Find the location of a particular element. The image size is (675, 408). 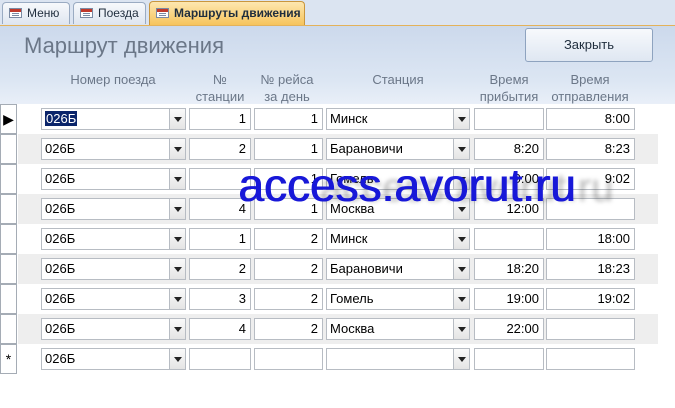

departure-field: 19:02 is located at coordinates (590, 299).